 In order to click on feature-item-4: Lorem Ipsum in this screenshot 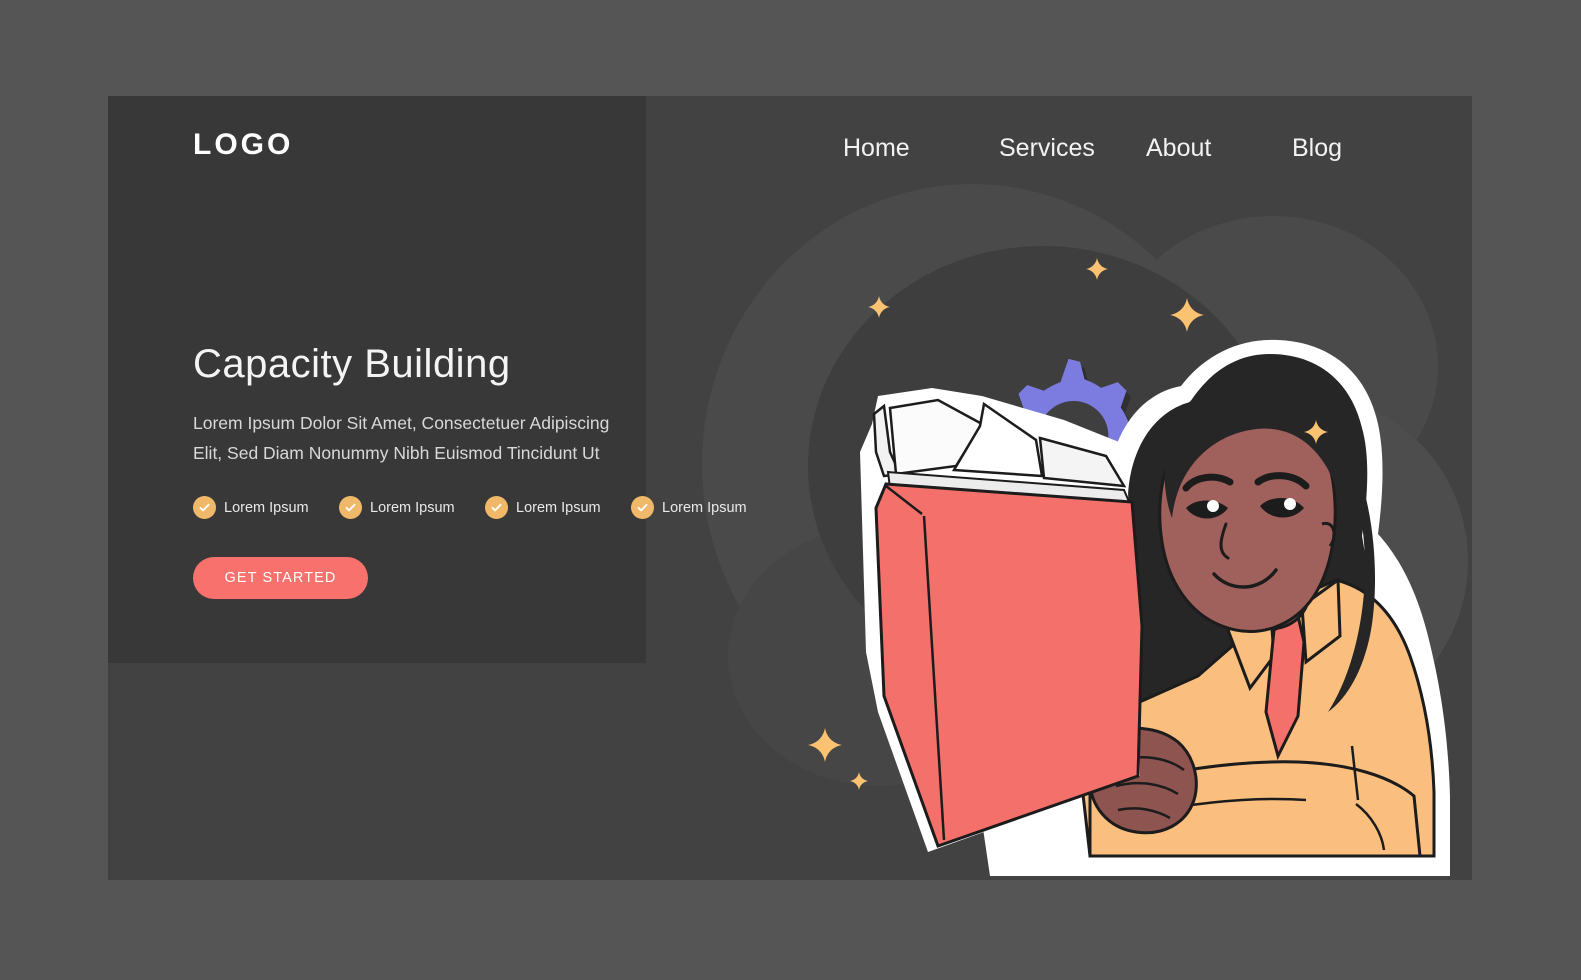, I will do `click(704, 507)`.